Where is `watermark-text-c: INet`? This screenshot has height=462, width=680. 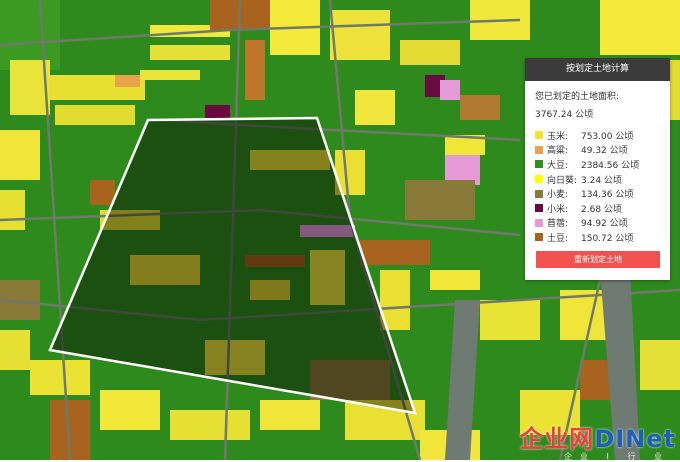
watermark-text-c: INet is located at coordinates (645, 439).